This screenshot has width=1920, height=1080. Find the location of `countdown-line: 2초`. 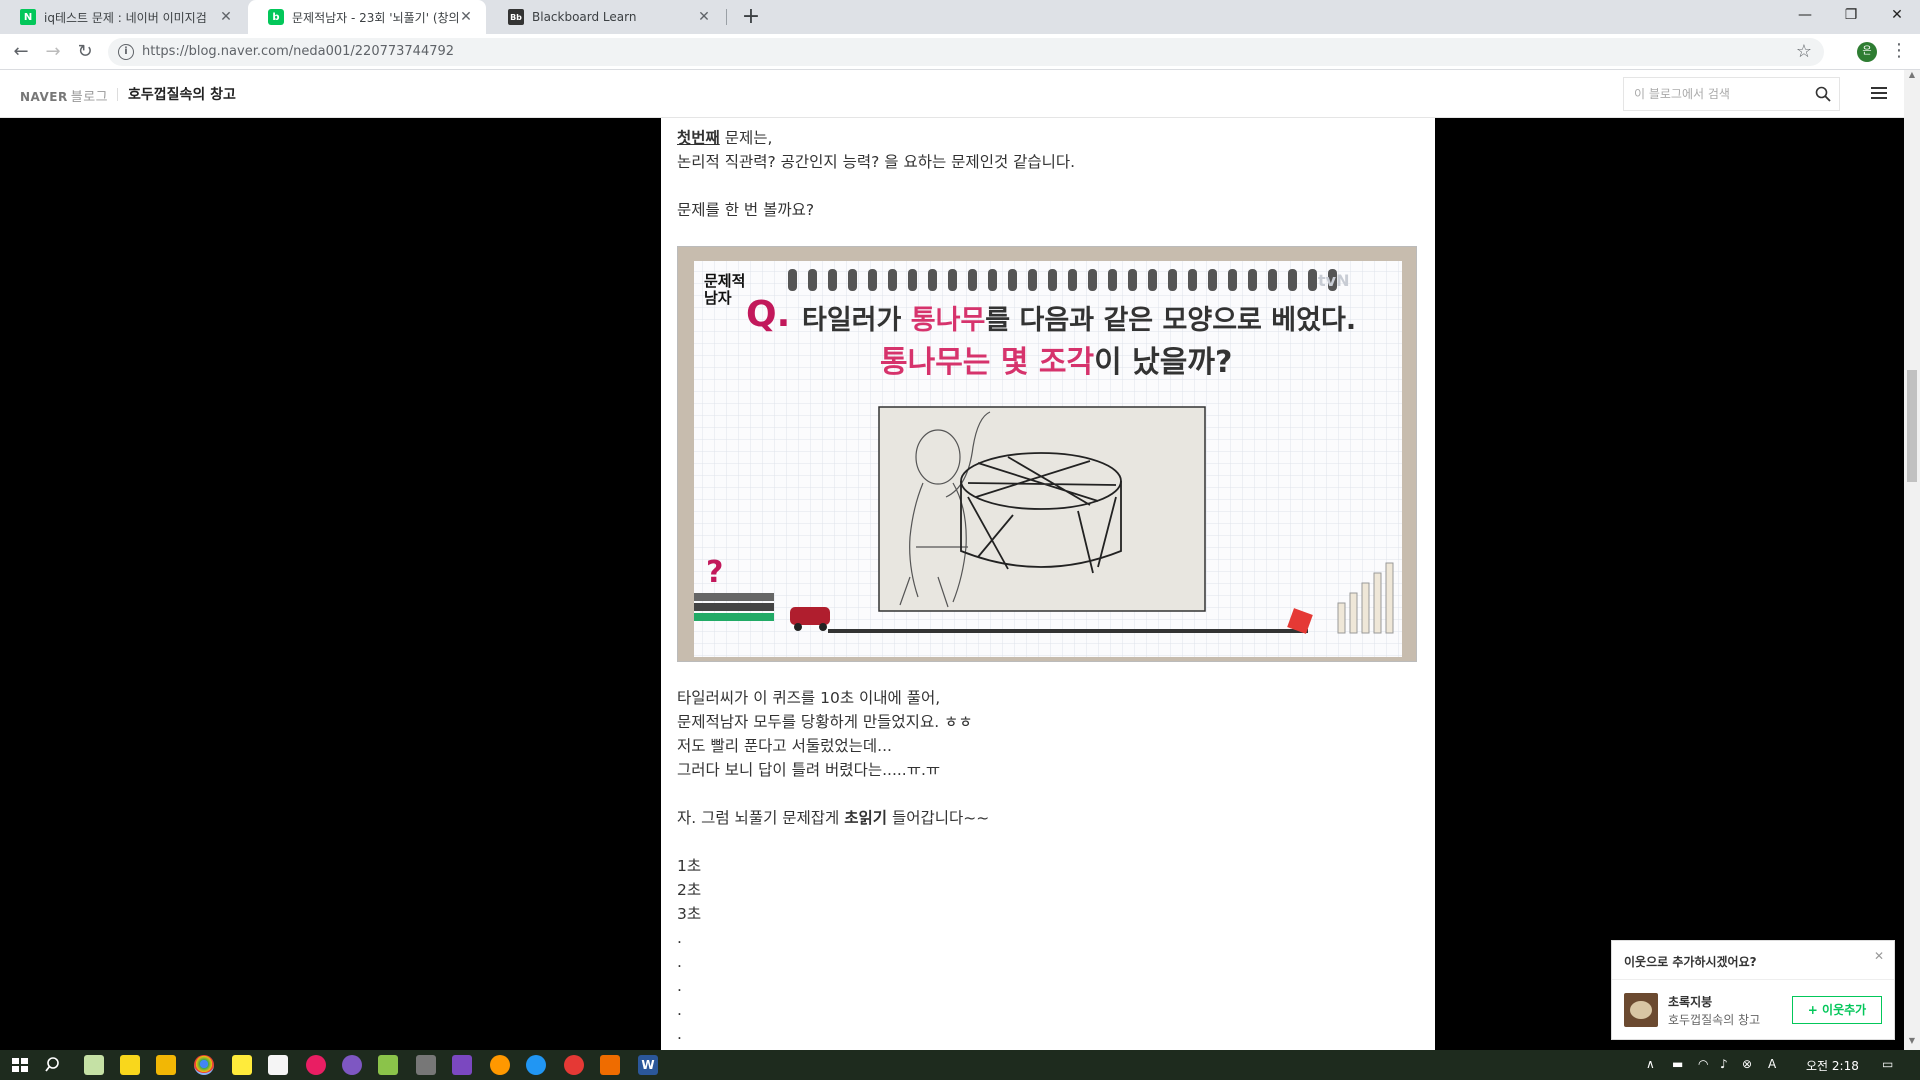

countdown-line: 2초 is located at coordinates (689, 890).